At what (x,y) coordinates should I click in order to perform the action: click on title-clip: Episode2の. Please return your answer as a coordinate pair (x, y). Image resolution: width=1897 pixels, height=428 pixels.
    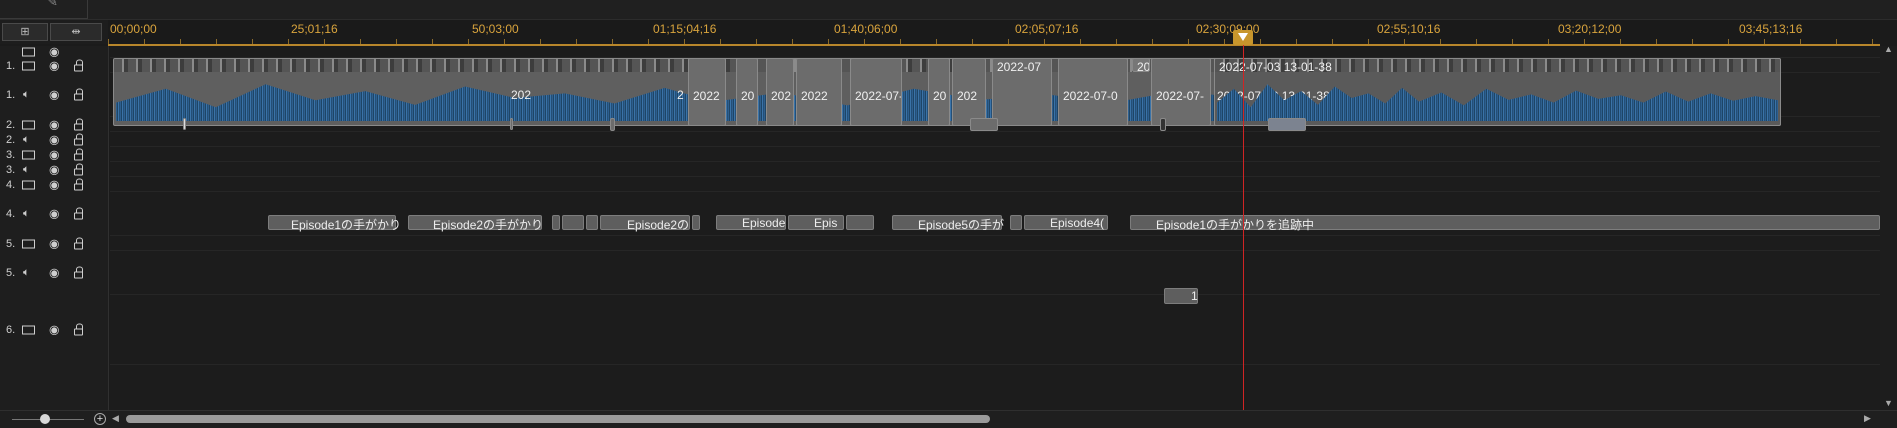
    Looking at the image, I should click on (645, 223).